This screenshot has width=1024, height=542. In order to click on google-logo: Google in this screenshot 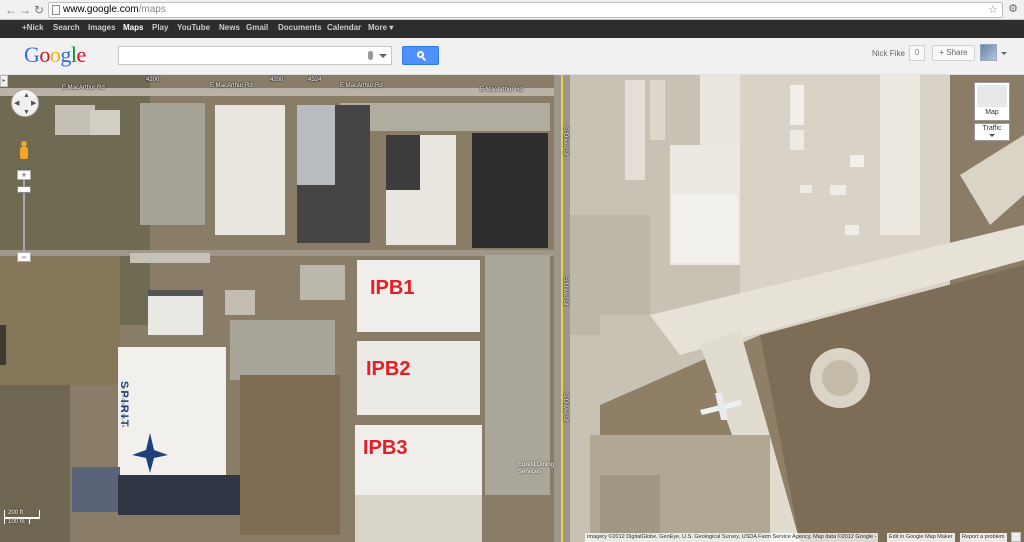, I will do `click(55, 55)`.